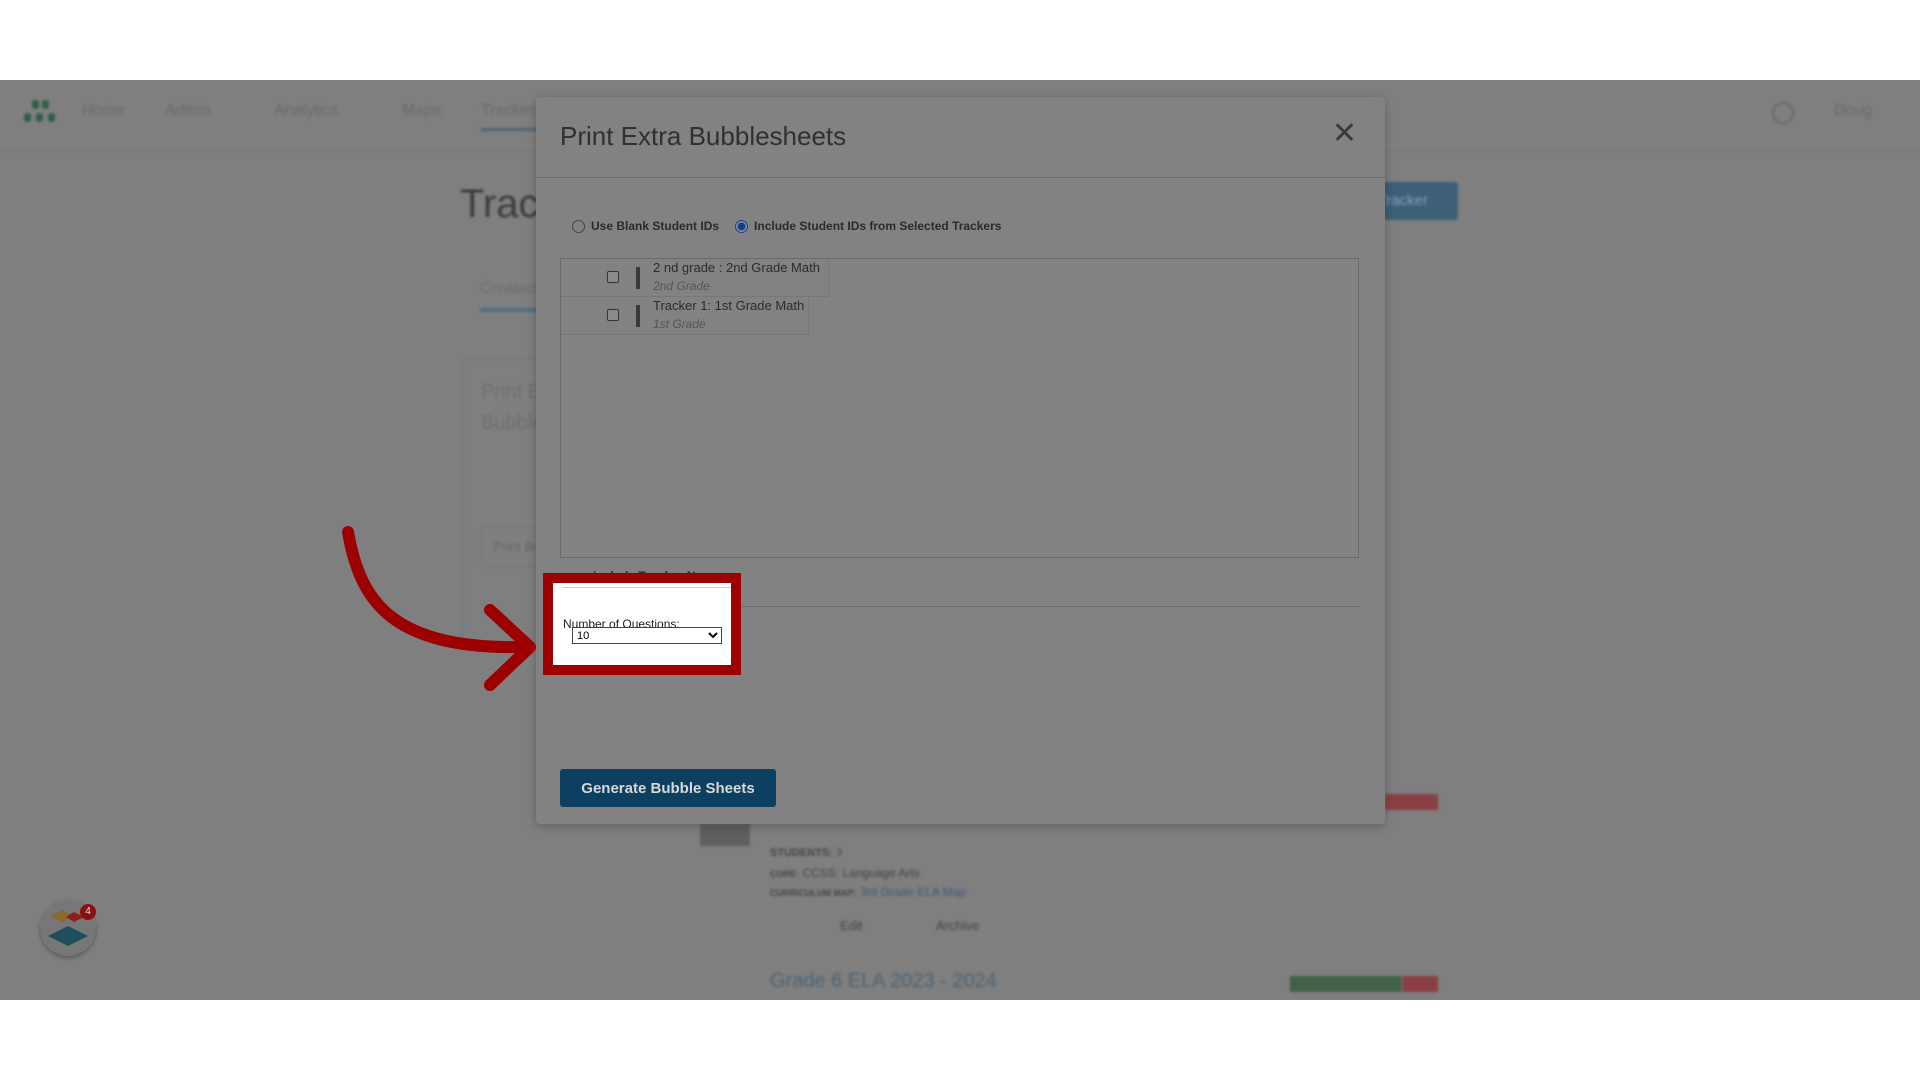 The height and width of the screenshot is (1080, 1920). Describe the element at coordinates (725, 835) in the screenshot. I see `tracker-thumb` at that location.